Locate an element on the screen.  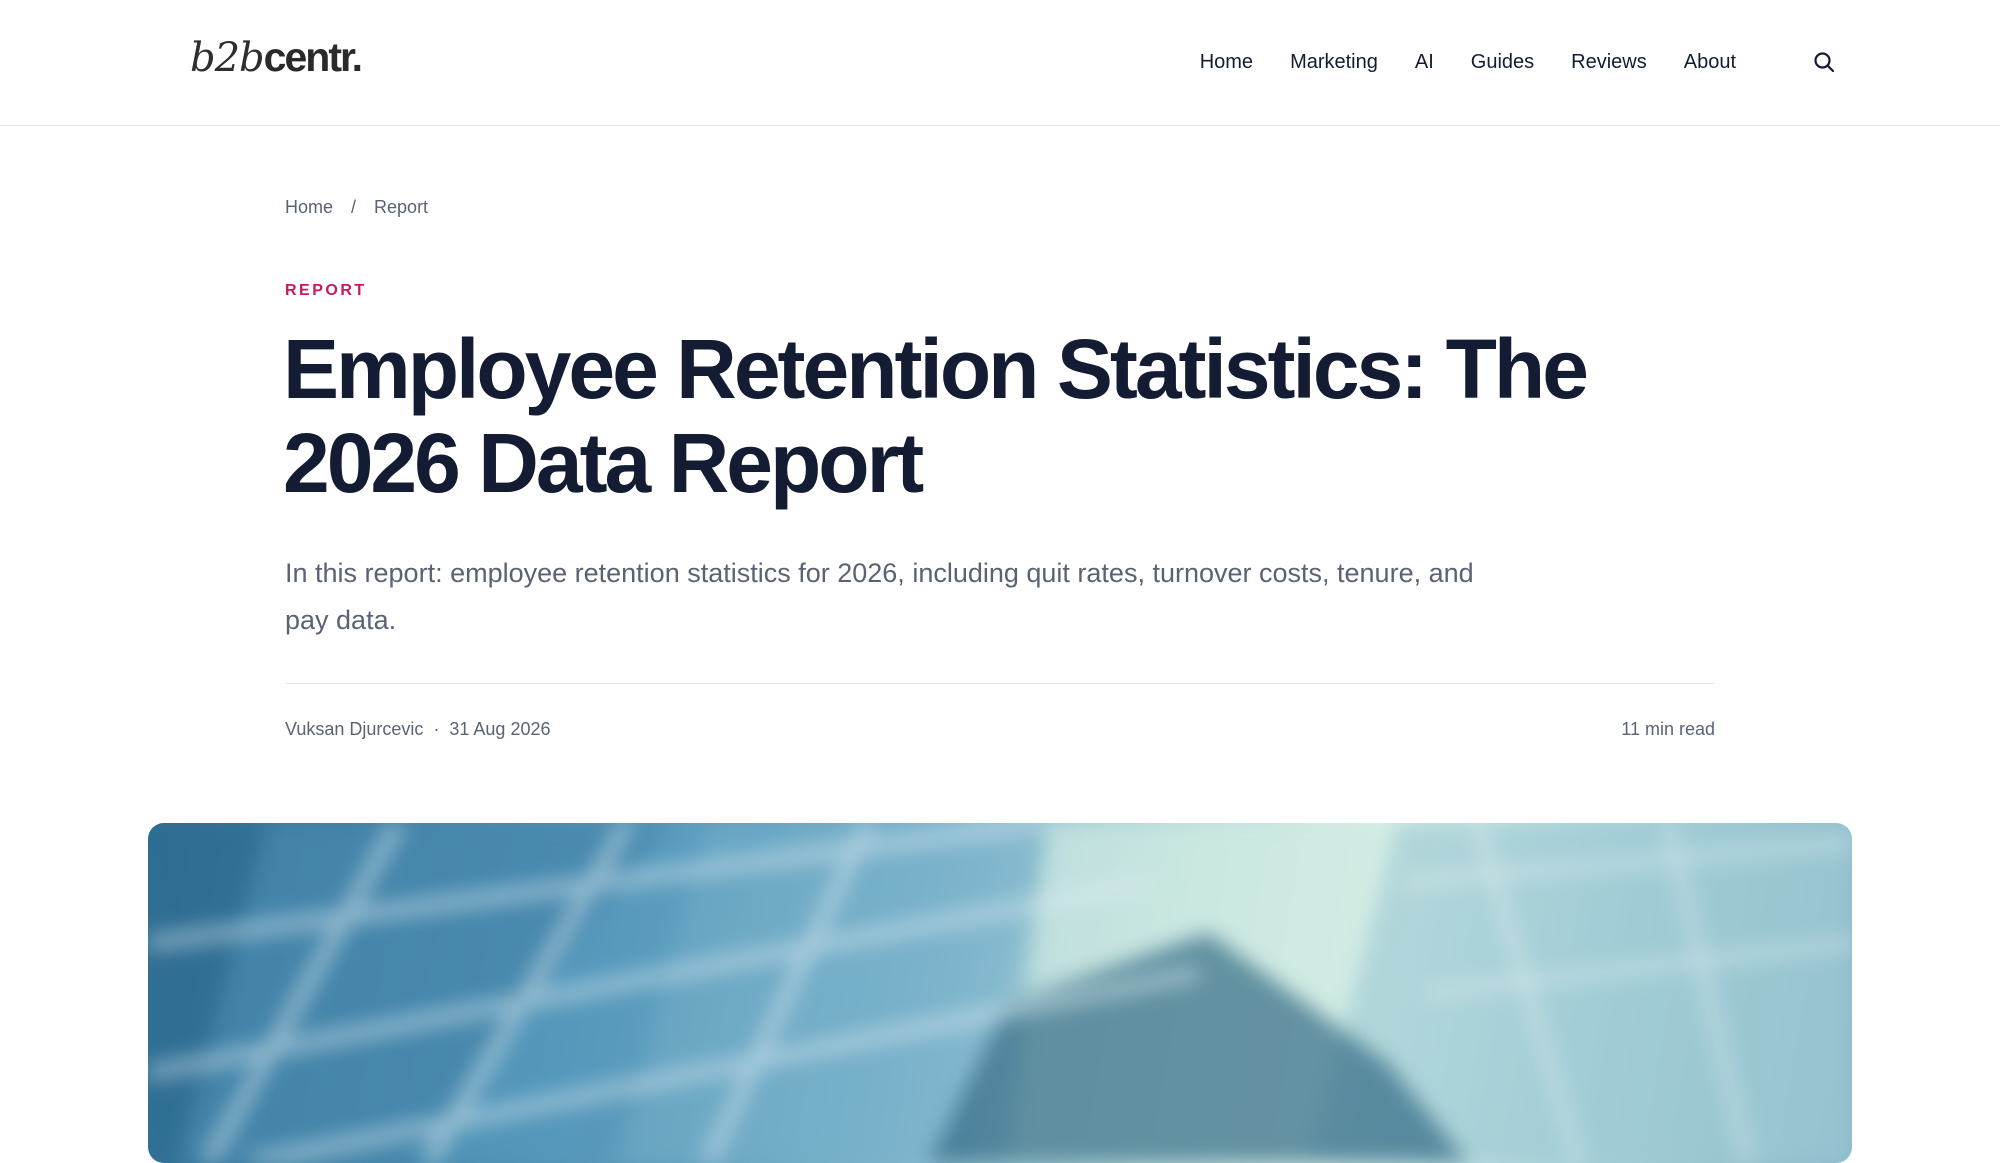
byline: Vuksan Djurcevic · 31 Aug 2026 is located at coordinates (418, 729).